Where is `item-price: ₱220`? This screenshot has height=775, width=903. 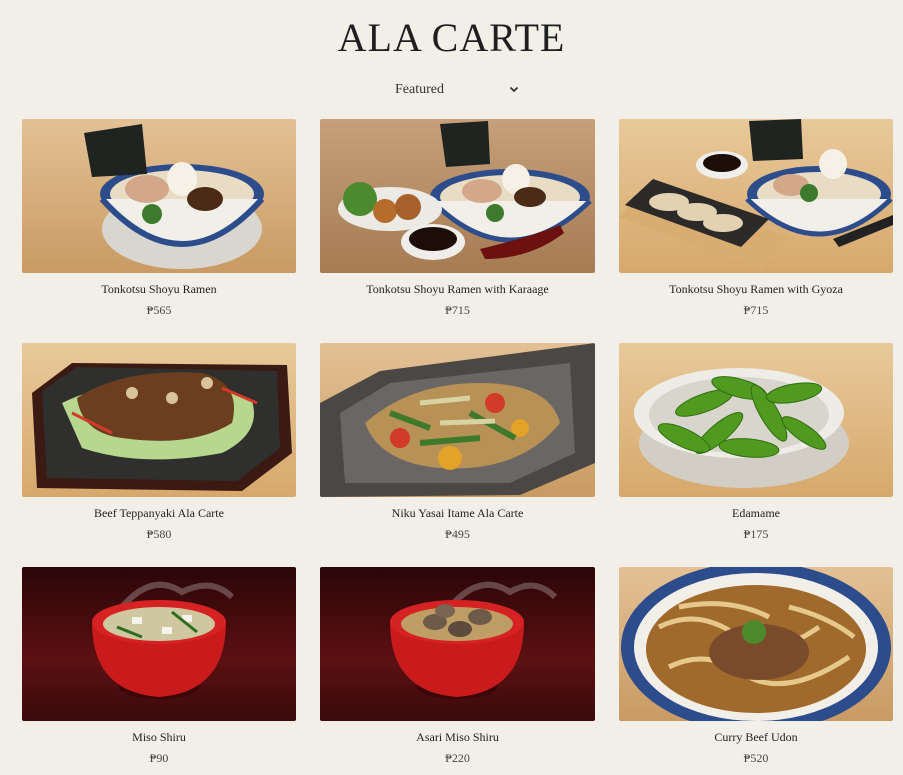 item-price: ₱220 is located at coordinates (457, 758).